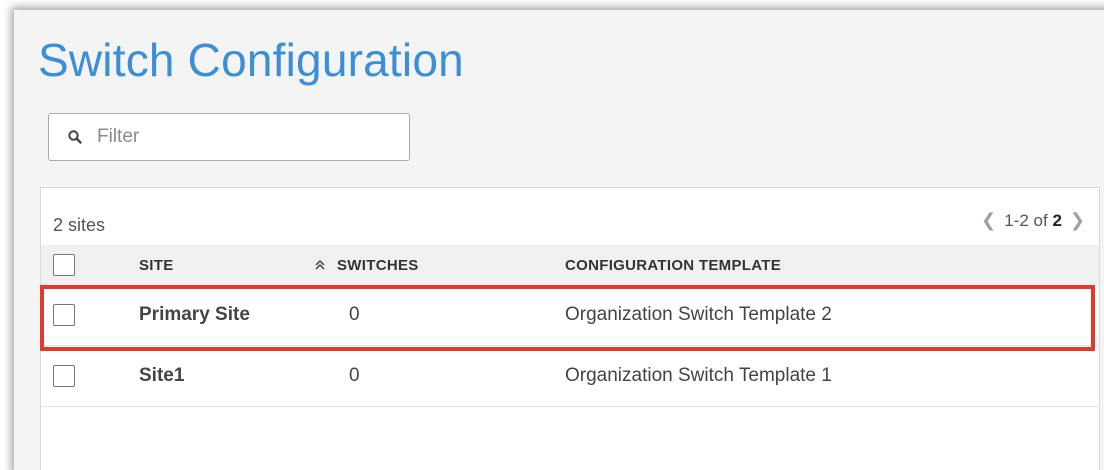 The width and height of the screenshot is (1104, 470). I want to click on column-header-switches: SWITCHES, so click(451, 265).